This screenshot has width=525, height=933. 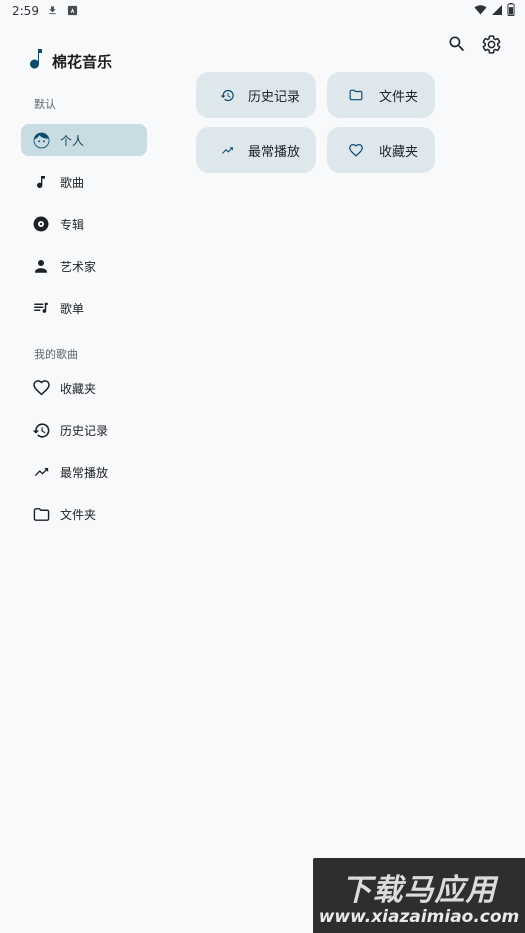 I want to click on sidebar-item-artists: 艺术家, so click(x=84, y=266).